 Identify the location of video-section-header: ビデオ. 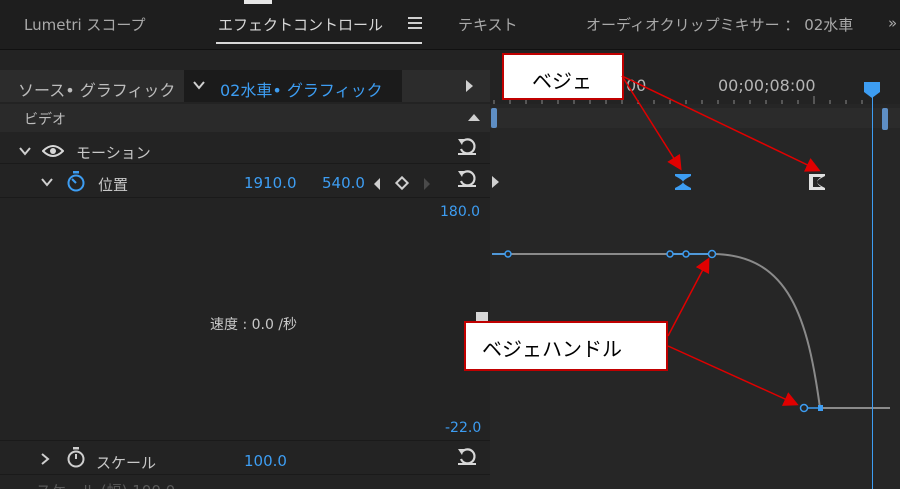
(245, 118).